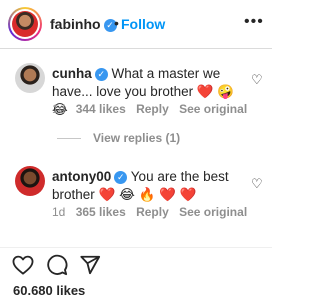 The width and height of the screenshot is (320, 300). What do you see at coordinates (143, 24) in the screenshot?
I see `follow-button: Follow` at bounding box center [143, 24].